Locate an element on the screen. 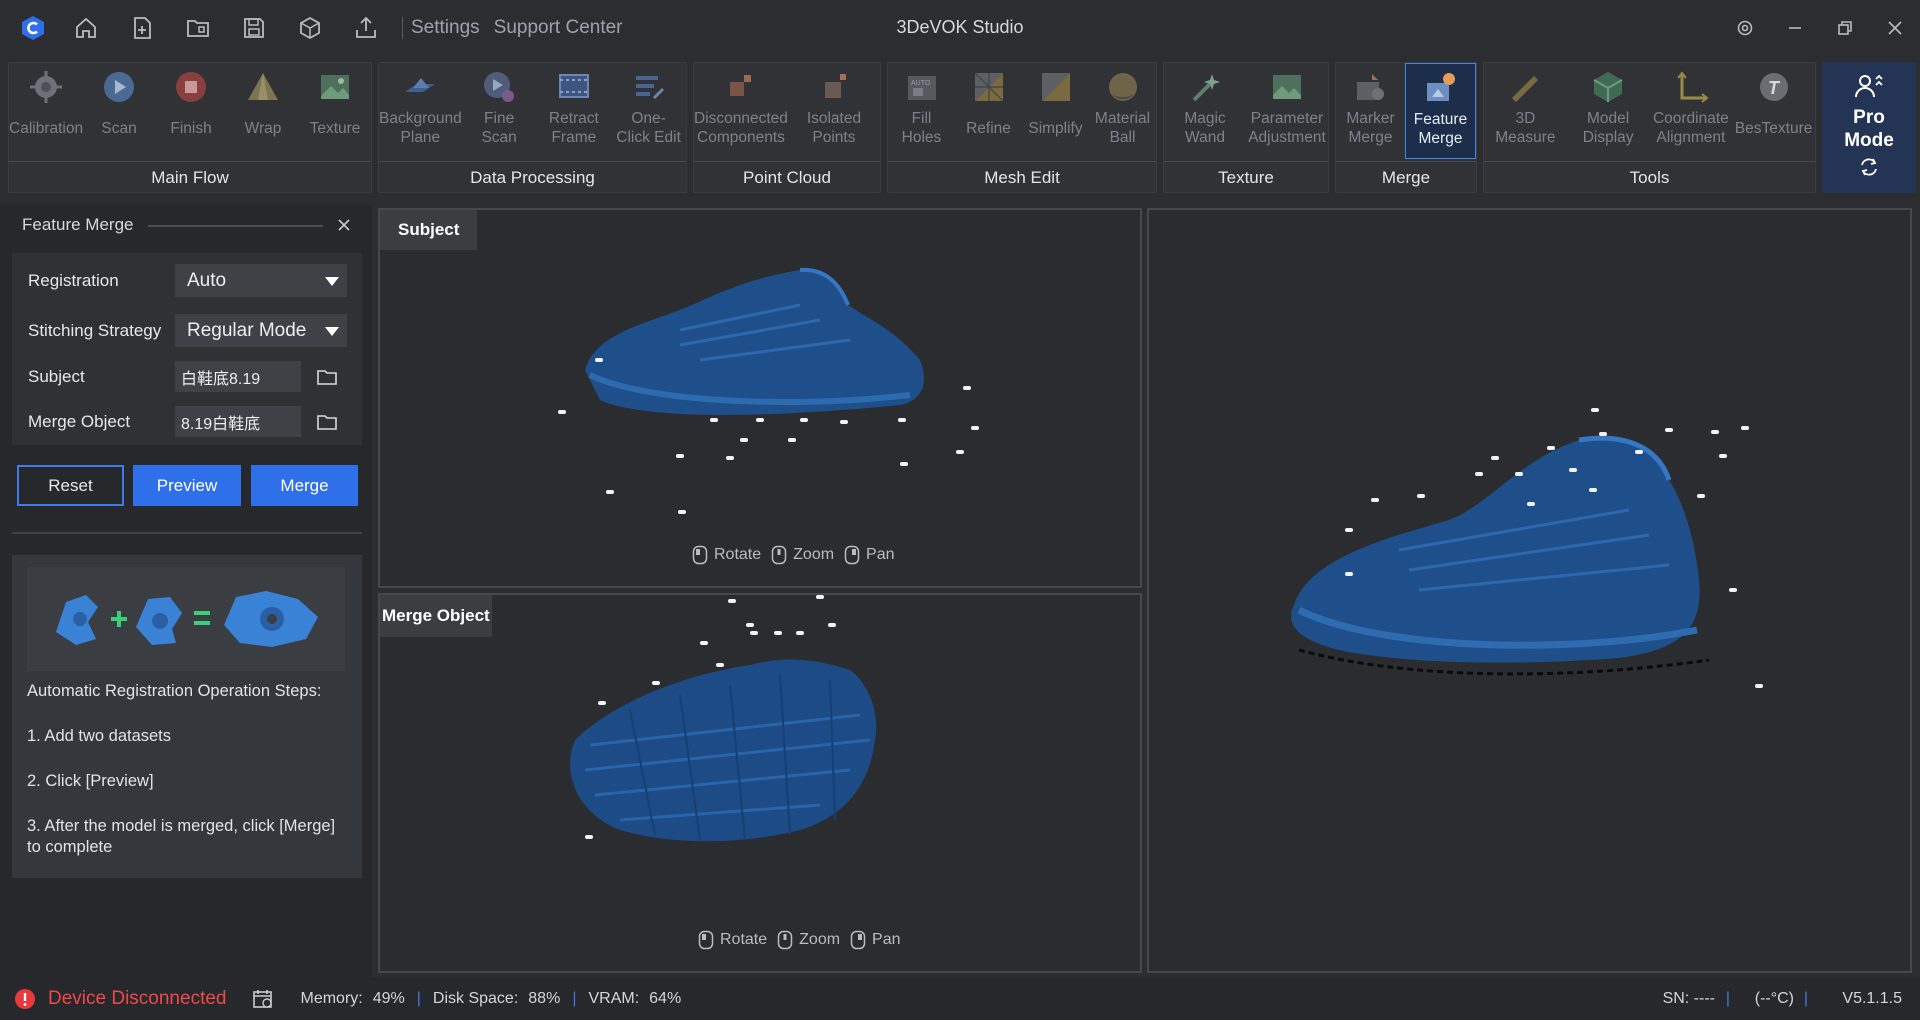 This screenshot has height=1020, width=1920. minimize-icon is located at coordinates (1795, 27).